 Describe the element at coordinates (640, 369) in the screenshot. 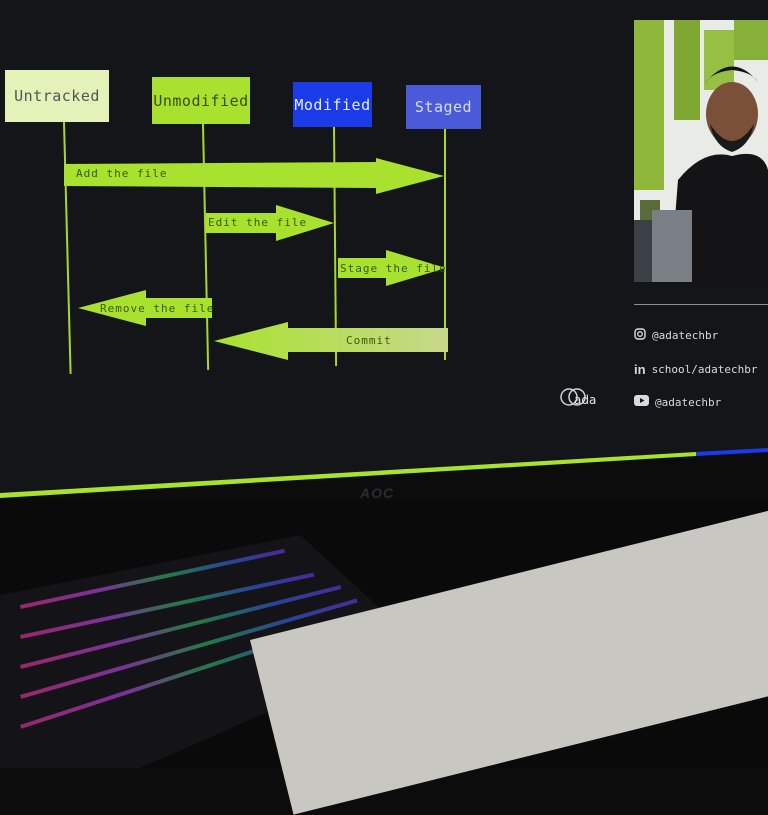

I see `linkedin-icon: in` at that location.